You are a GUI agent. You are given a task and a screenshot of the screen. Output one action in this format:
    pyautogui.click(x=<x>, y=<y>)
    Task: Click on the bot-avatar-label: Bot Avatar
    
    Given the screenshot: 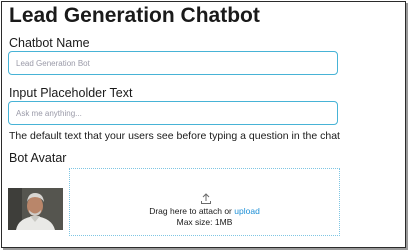 What is the action you would take?
    pyautogui.click(x=38, y=158)
    